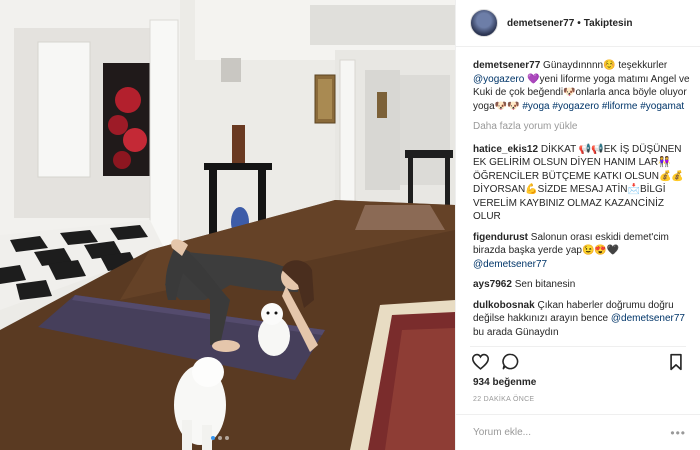  Describe the element at coordinates (504, 382) in the screenshot. I see `likes-count: 934 beğenme` at that location.